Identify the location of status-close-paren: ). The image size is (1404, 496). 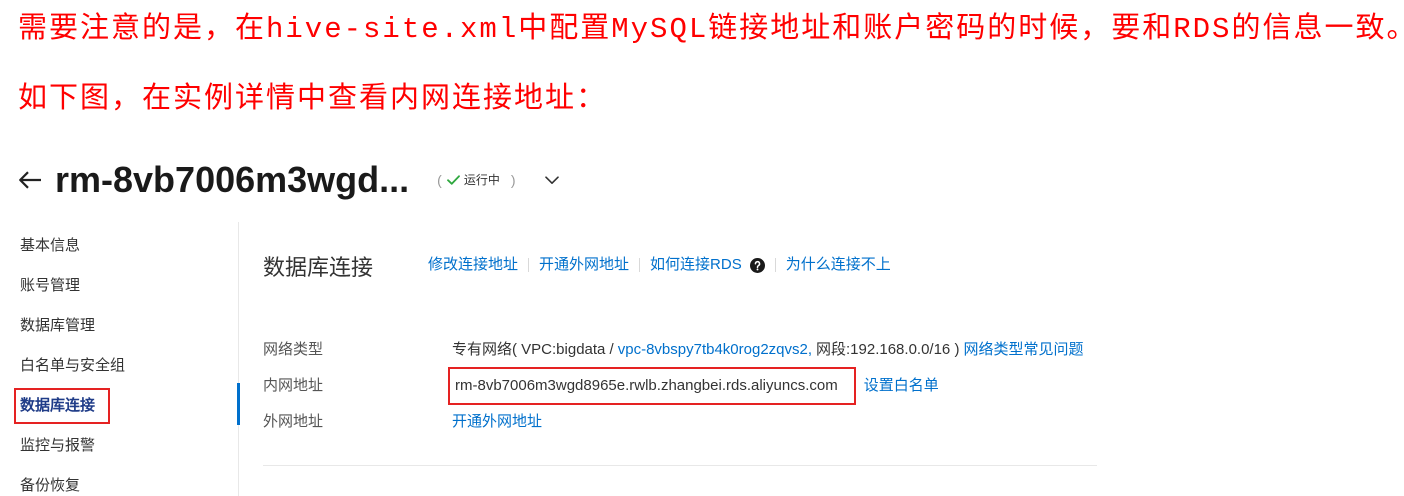
(513, 180).